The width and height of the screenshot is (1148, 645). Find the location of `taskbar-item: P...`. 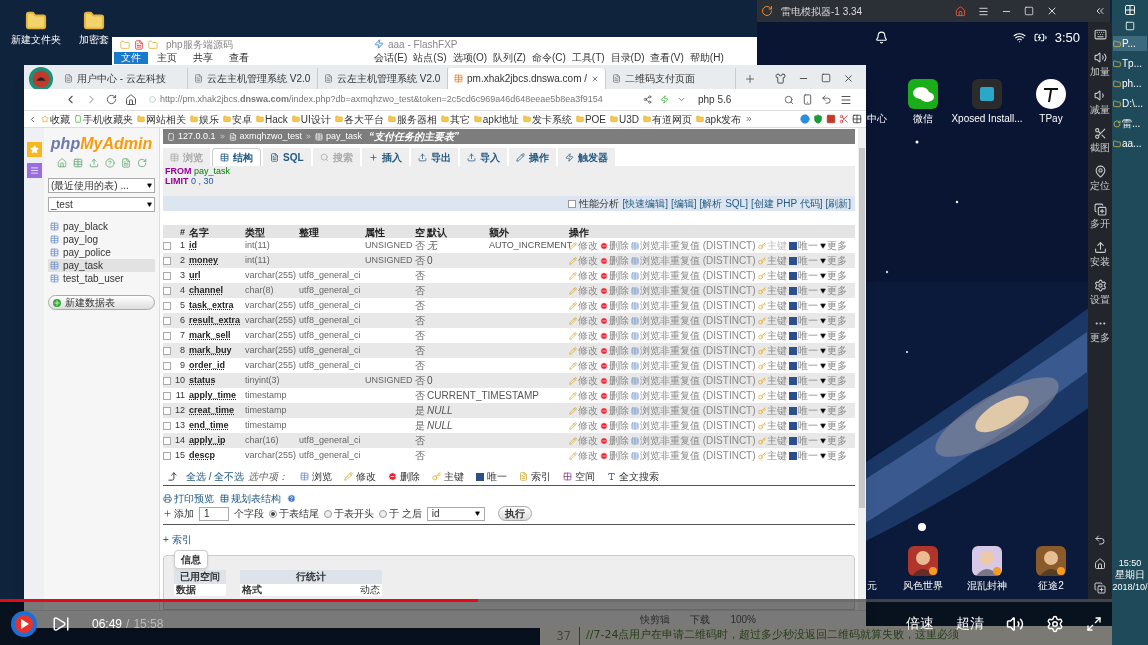

taskbar-item: P... is located at coordinates (1130, 43).